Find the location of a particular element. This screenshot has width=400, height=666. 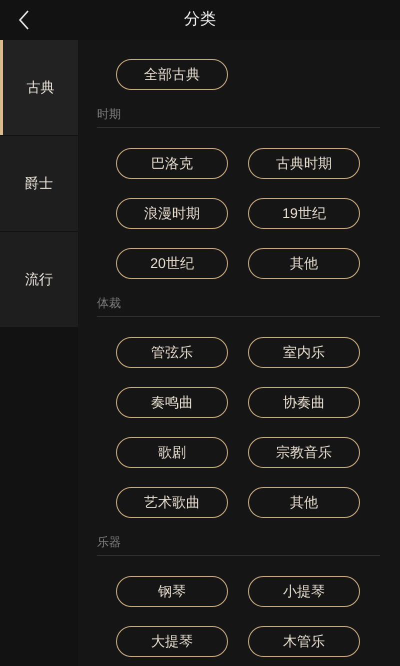

tag-button: 奏鸣曲 is located at coordinates (172, 402).